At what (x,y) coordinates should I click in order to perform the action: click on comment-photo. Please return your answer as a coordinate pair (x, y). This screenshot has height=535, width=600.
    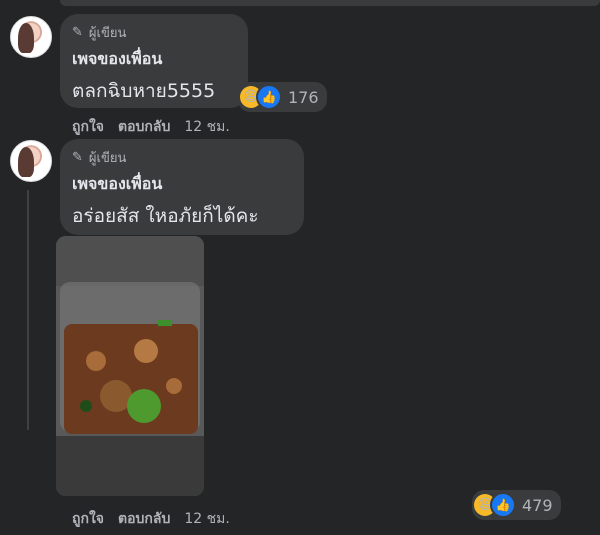
    Looking at the image, I should click on (130, 366).